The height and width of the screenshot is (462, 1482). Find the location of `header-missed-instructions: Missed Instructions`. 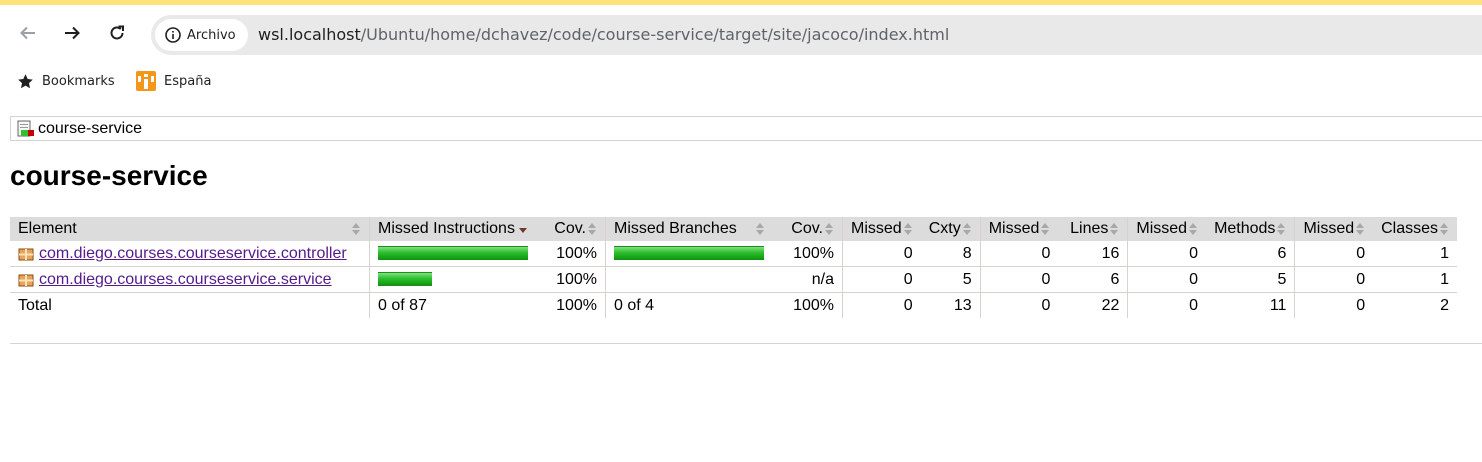

header-missed-instructions: Missed Instructions is located at coordinates (452, 229).